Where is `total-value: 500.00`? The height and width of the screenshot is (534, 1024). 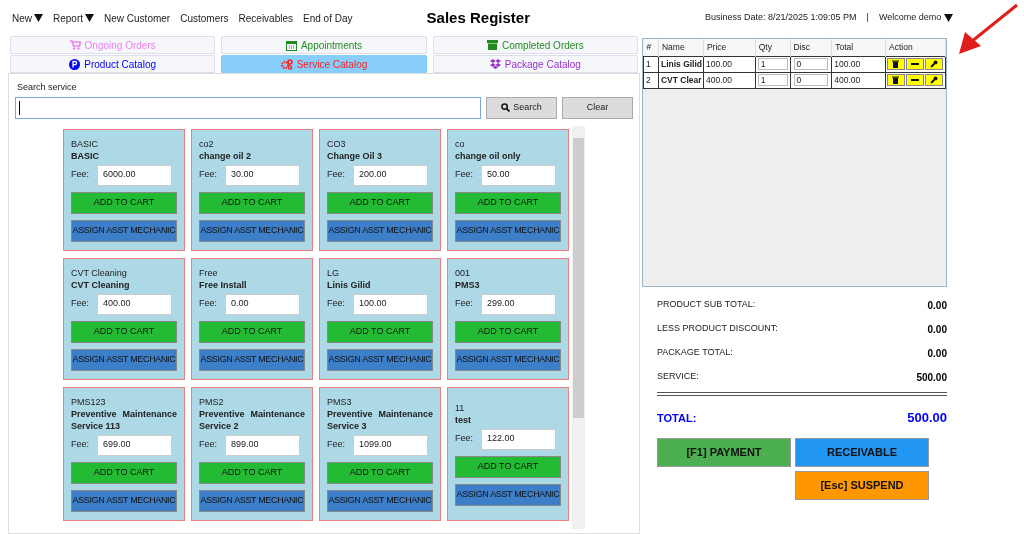 total-value: 500.00 is located at coordinates (927, 418).